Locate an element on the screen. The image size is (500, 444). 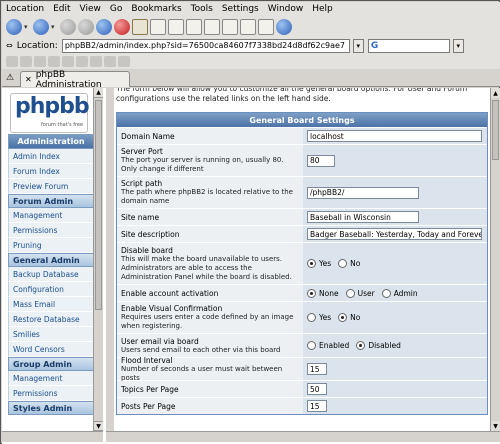
sidebar-vertical-scrollbar: ▲ ▼ is located at coordinates (98, 259).